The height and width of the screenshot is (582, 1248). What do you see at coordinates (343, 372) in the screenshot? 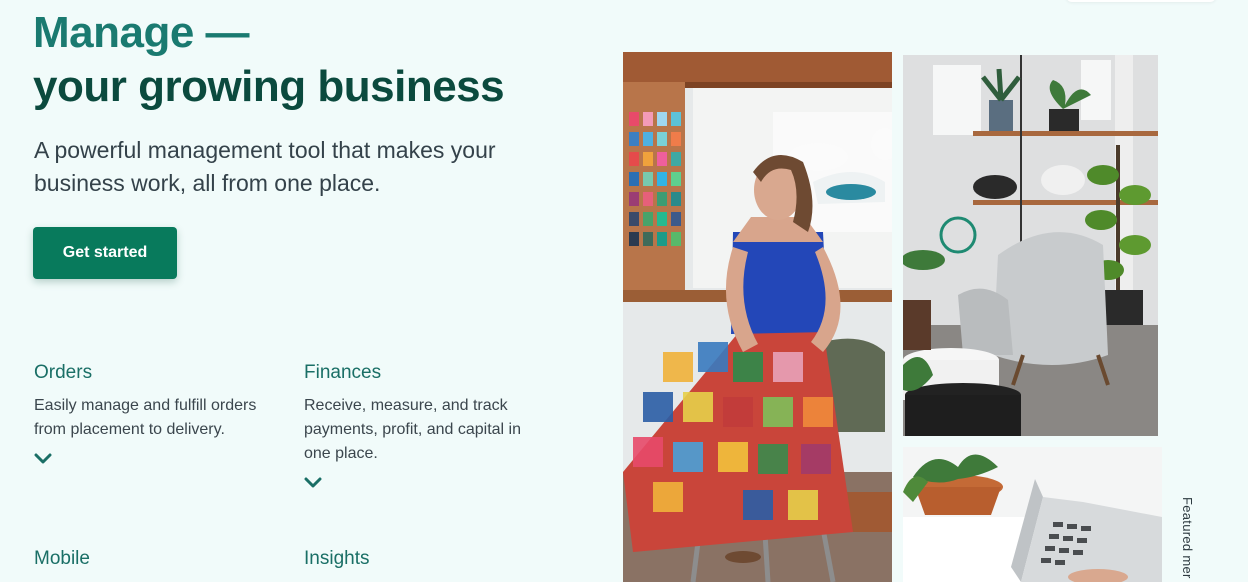
I see `feature-title: Finances` at bounding box center [343, 372].